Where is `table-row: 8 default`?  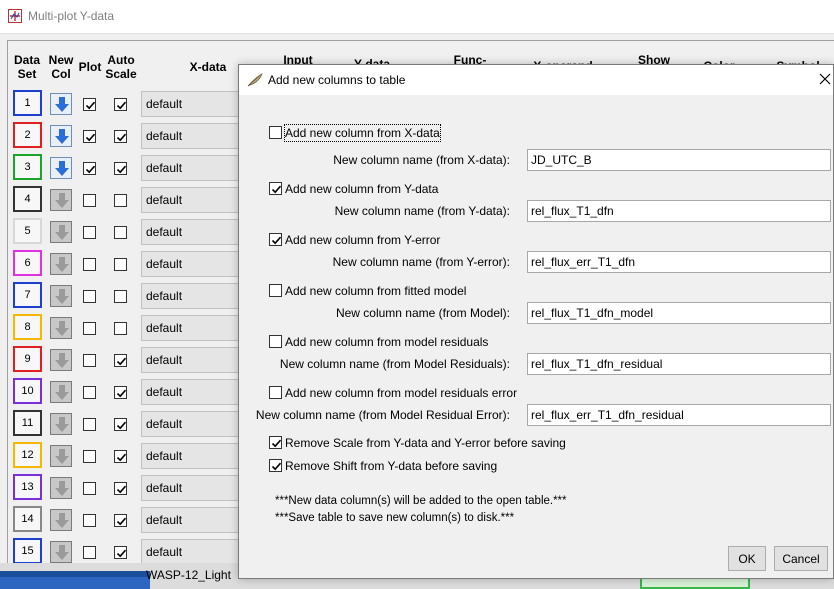
table-row: 8 default is located at coordinates (129, 328).